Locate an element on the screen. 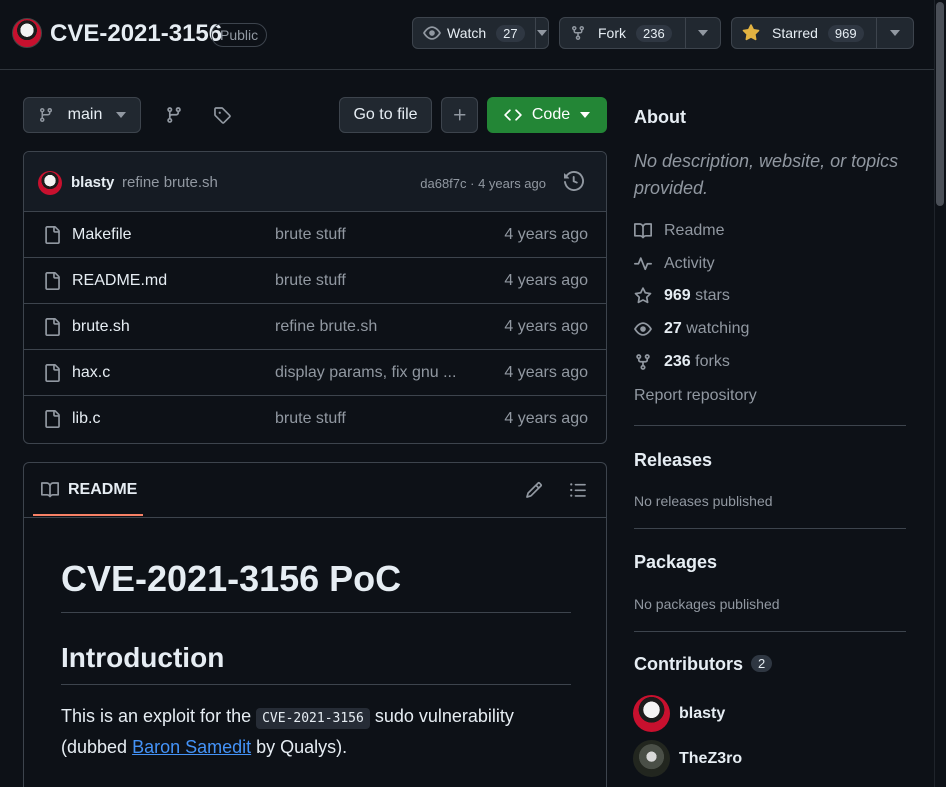 This screenshot has height=787, width=946. file-row: brute.sh refine brute.sh 4 years ago is located at coordinates (315, 327).